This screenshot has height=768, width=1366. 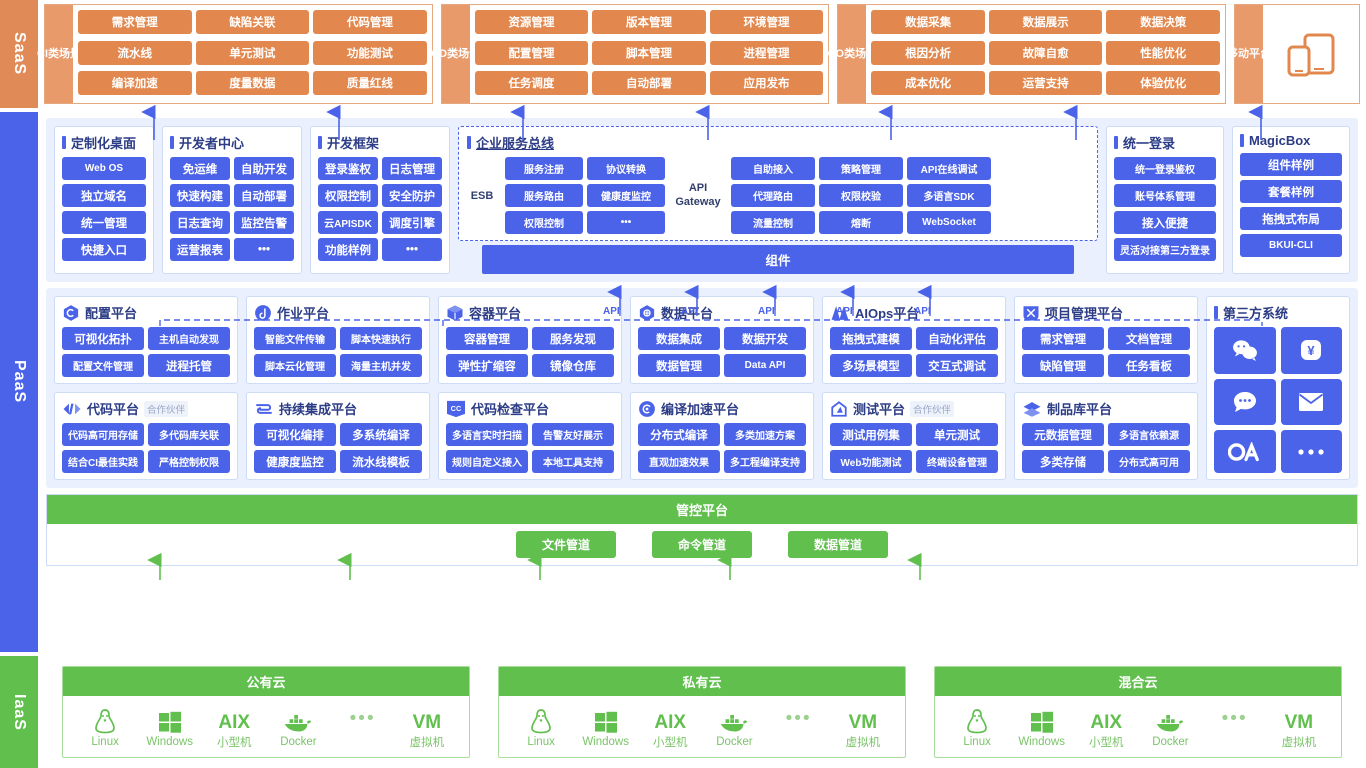 I want to click on scene-cell: 数据展示, so click(x=1045, y=22).